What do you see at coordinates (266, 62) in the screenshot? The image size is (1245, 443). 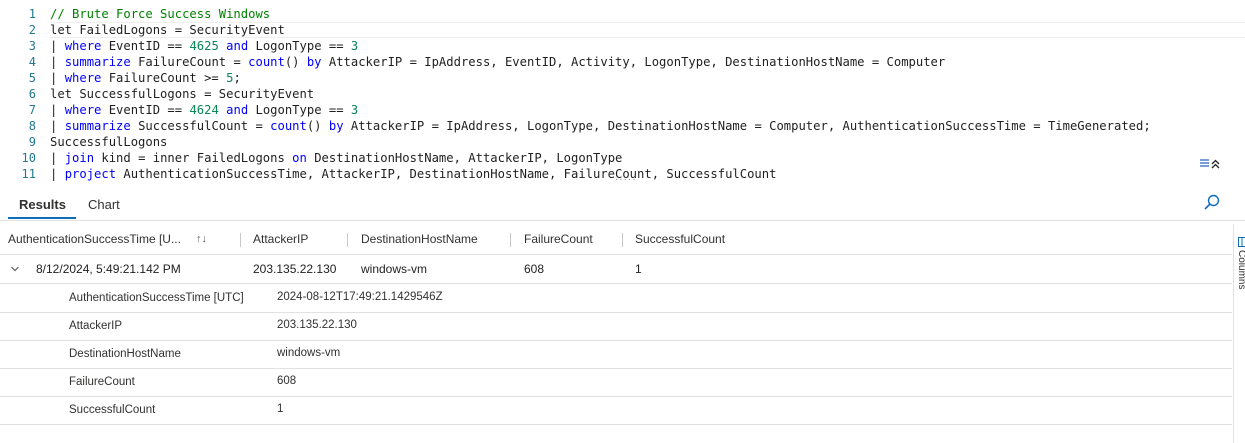 I see `code-token: count` at bounding box center [266, 62].